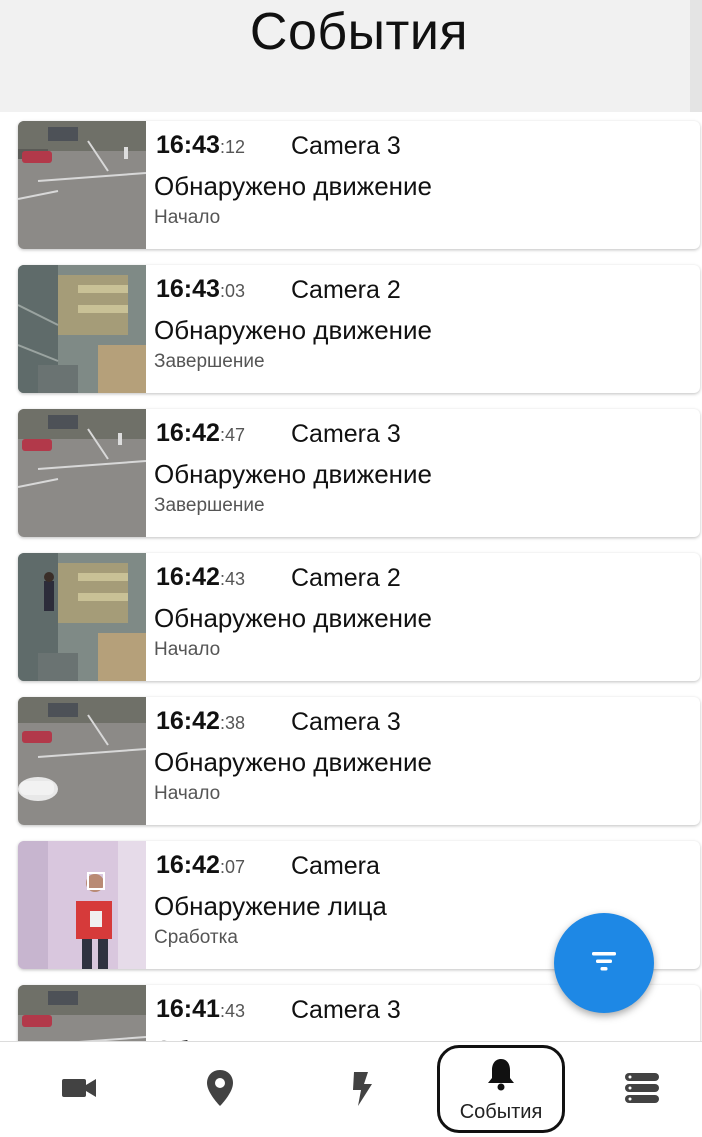  Describe the element at coordinates (696, 56) in the screenshot. I see `scrollbar` at that location.